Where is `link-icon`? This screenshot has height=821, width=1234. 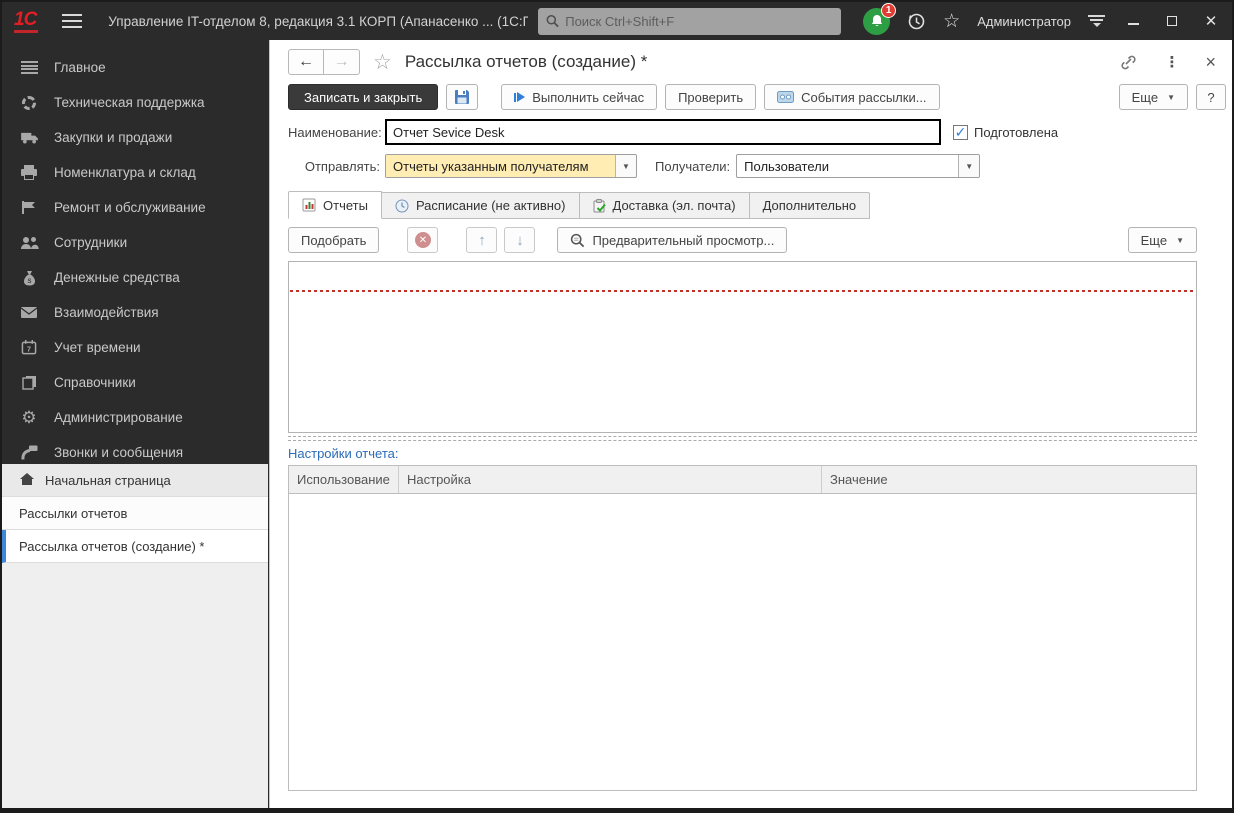 link-icon is located at coordinates (1128, 62).